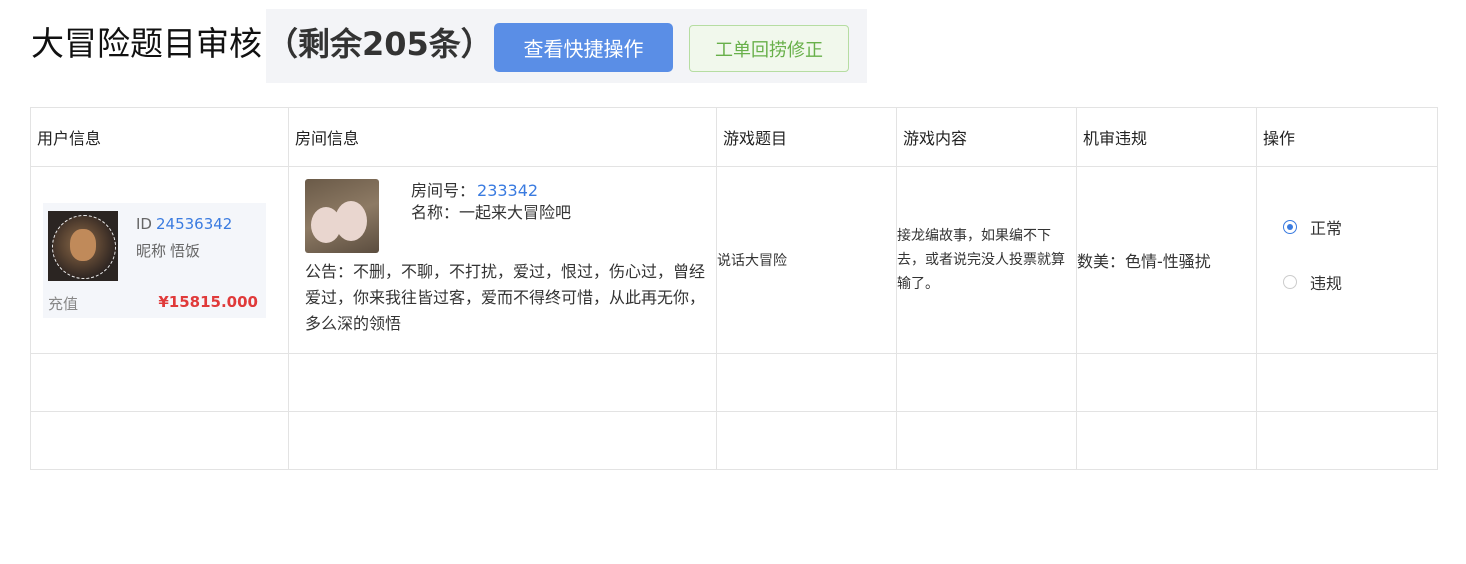 The image size is (1466, 564). I want to click on remaining-count: （剩余205条）, so click(379, 44).